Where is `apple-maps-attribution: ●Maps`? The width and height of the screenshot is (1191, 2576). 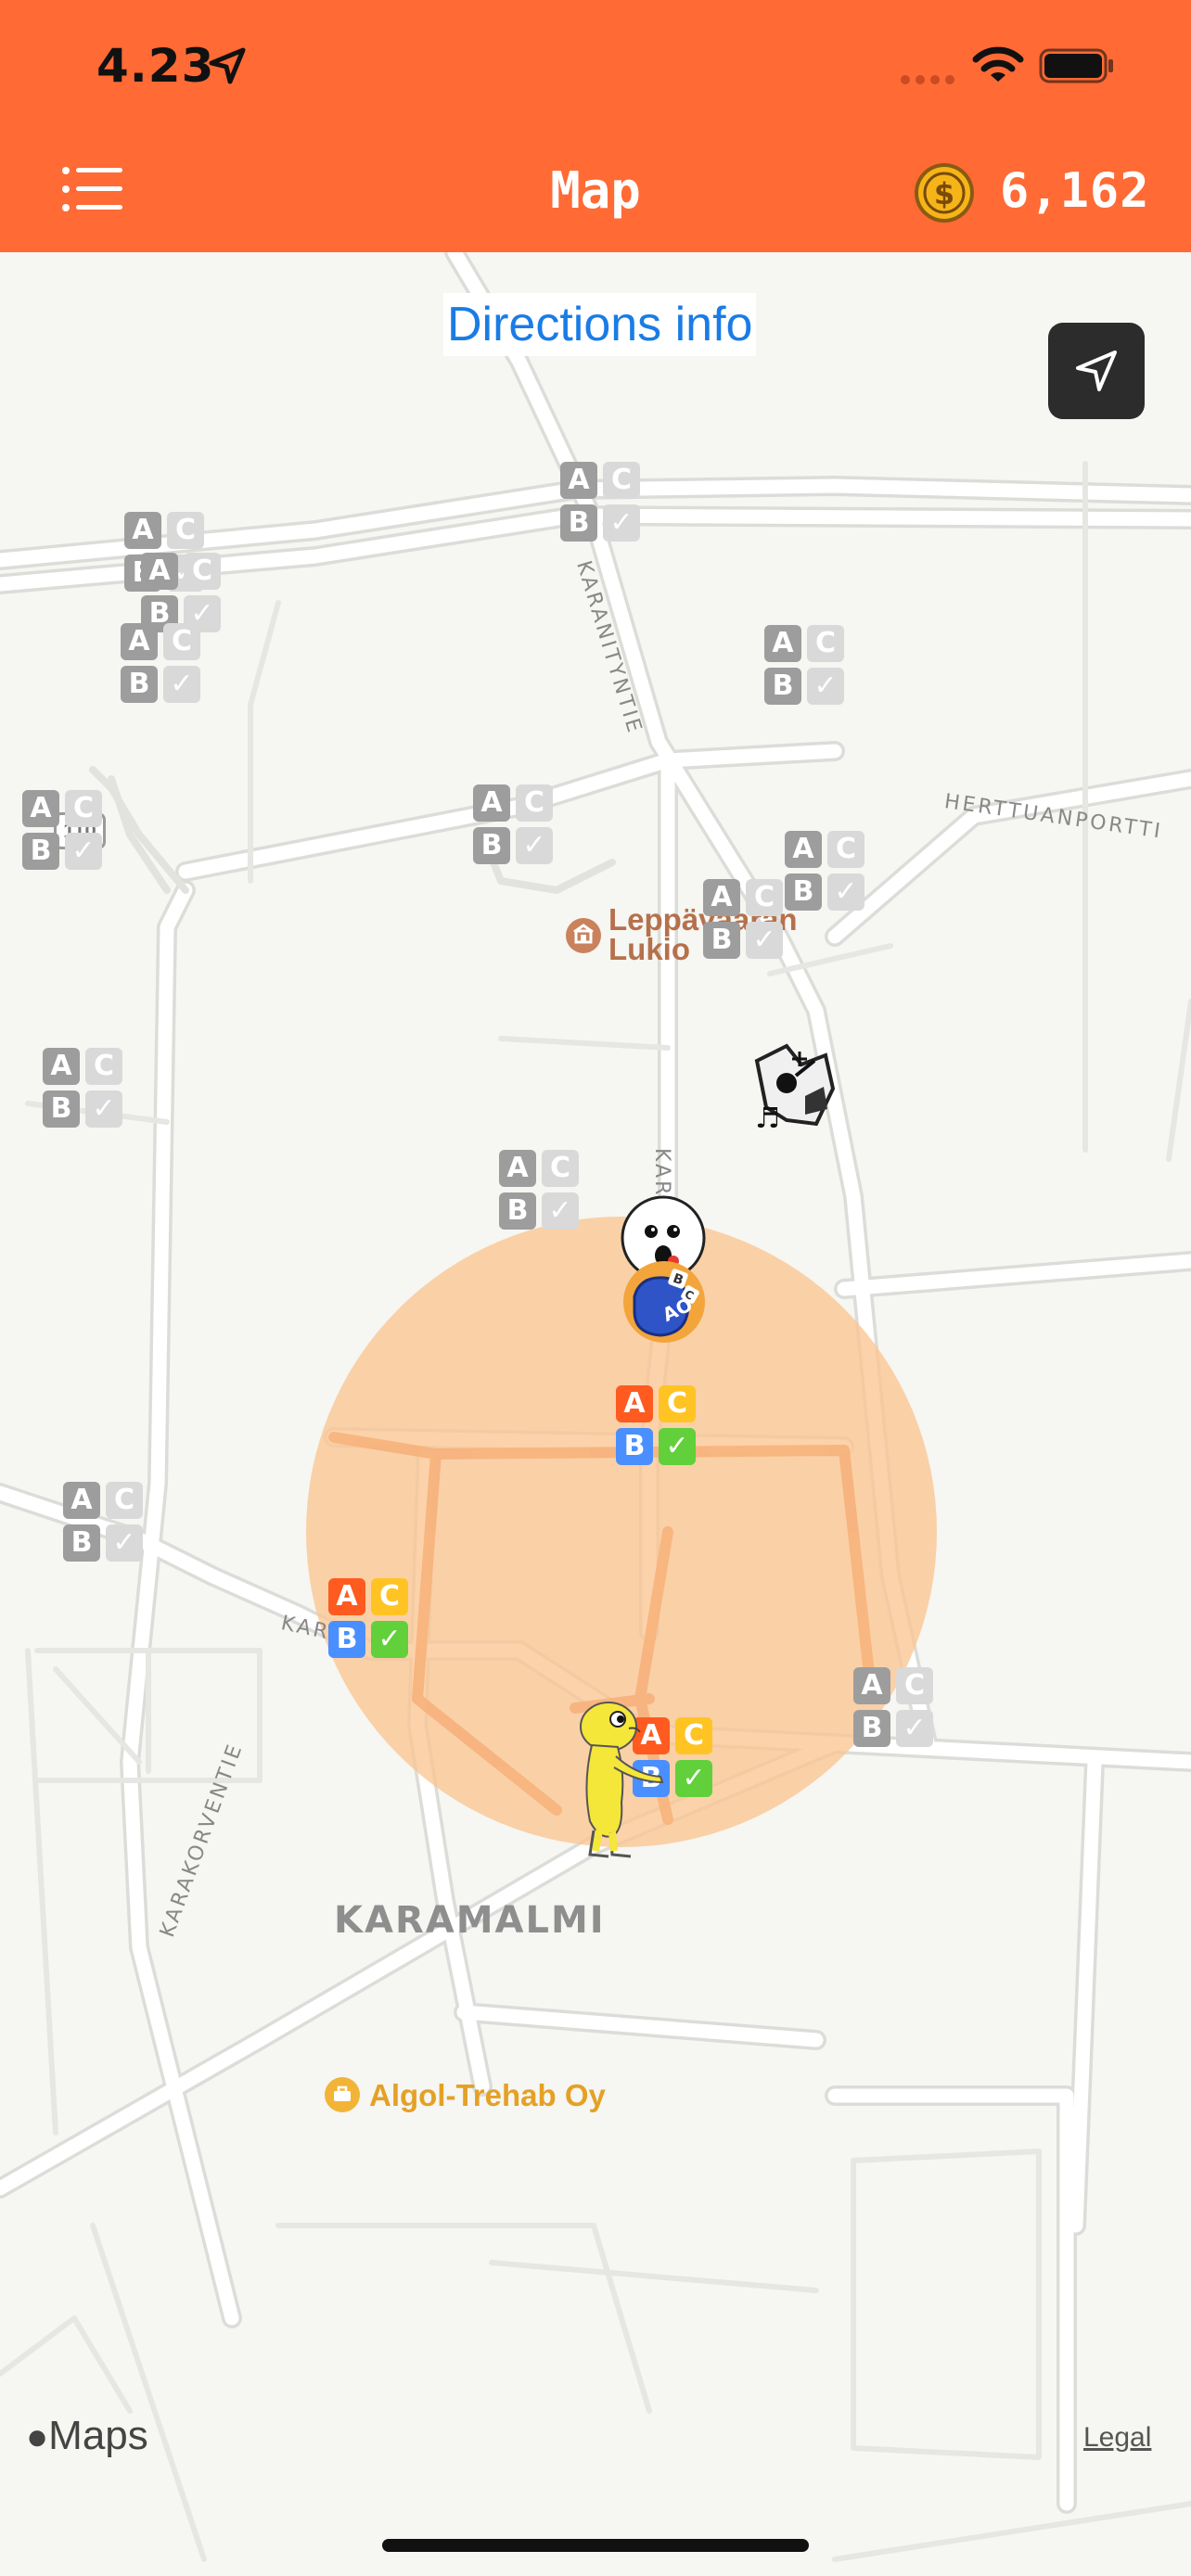
apple-maps-attribution: ●Maps is located at coordinates (87, 2435).